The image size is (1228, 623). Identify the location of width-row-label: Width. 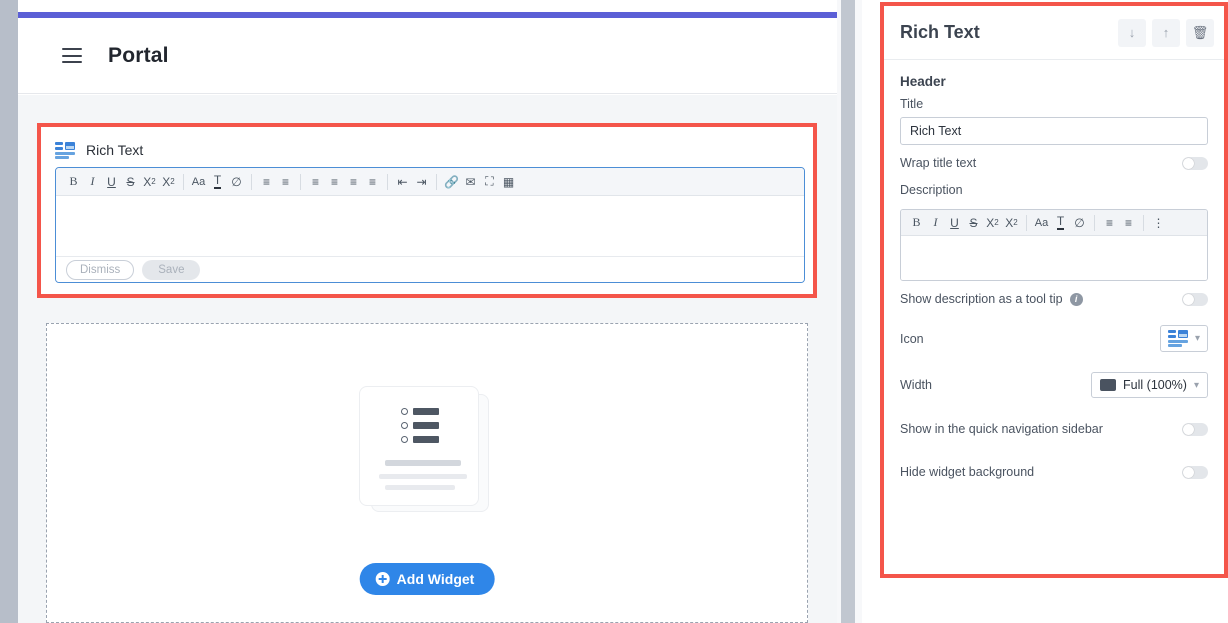
(916, 385).